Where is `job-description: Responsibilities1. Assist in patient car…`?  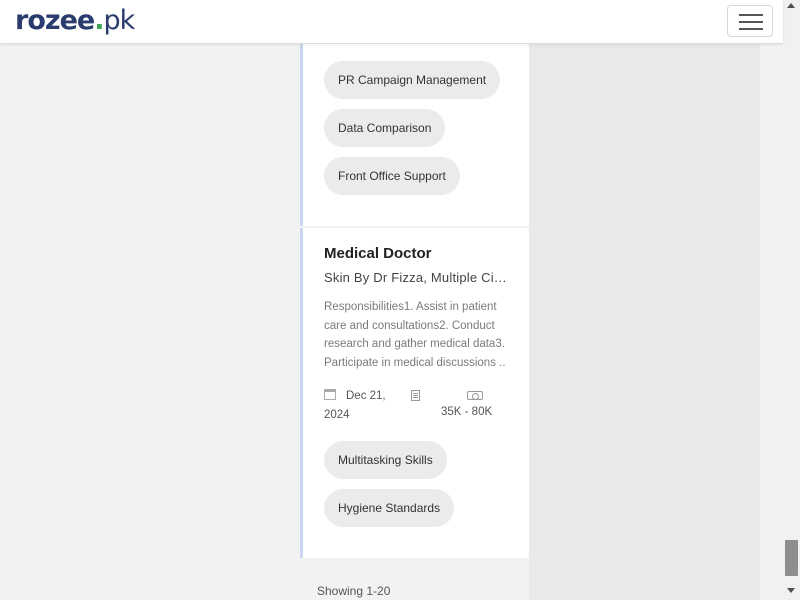 job-description: Responsibilities1. Assist in patient car… is located at coordinates (415, 335).